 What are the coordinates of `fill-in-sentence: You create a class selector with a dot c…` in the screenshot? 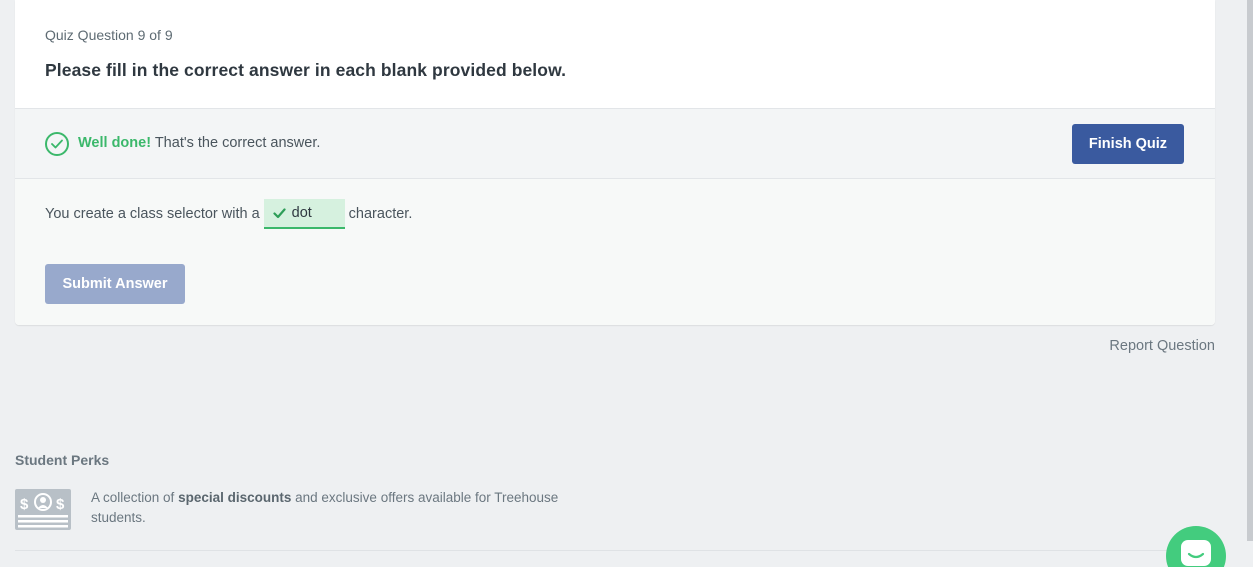 It's located at (228, 214).